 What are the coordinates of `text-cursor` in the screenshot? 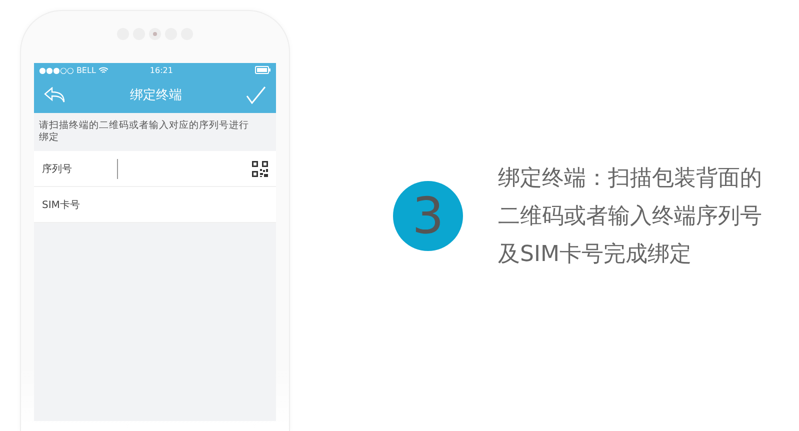 It's located at (117, 168).